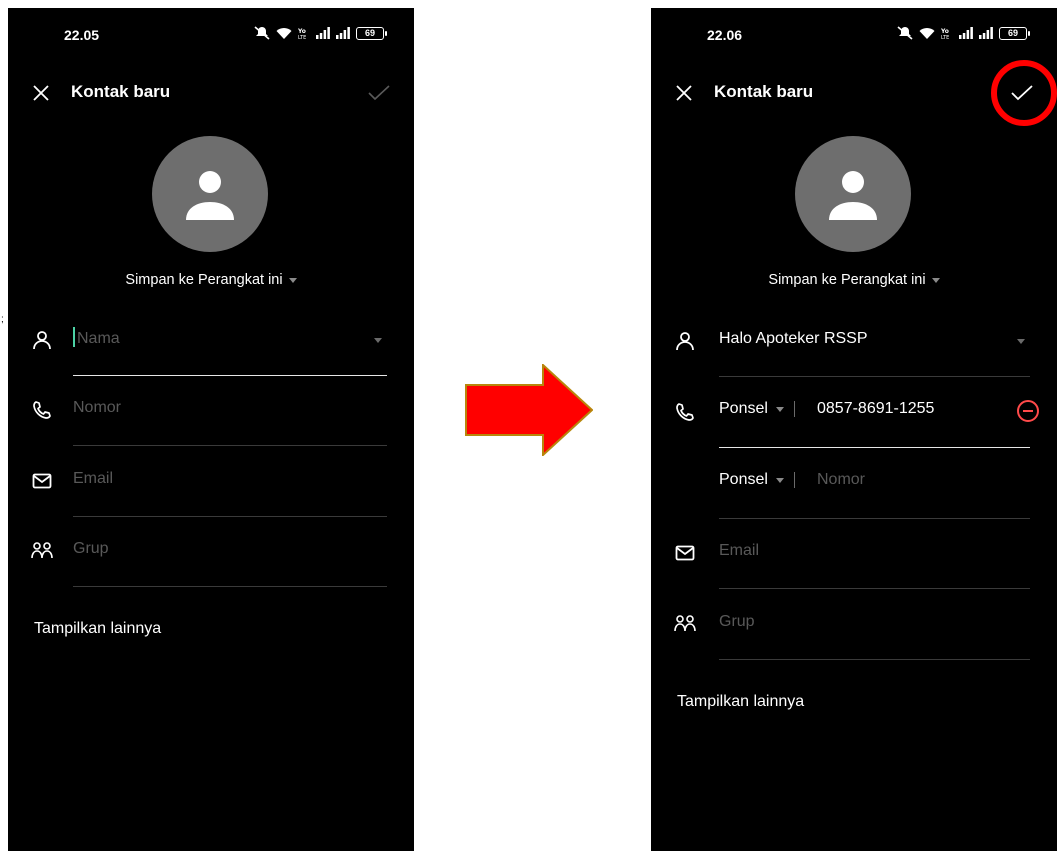 Image resolution: width=1057 pixels, height=851 pixels. Describe the element at coordinates (875, 409) in the screenshot. I see `phone-number-input-1: 0857-8691-1255` at that location.